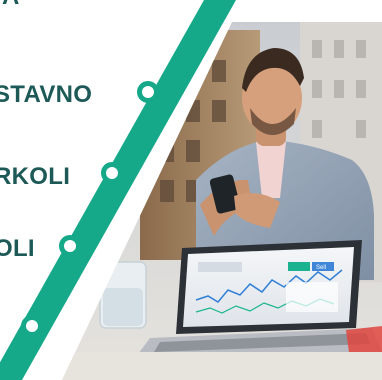 The height and width of the screenshot is (380, 382). Describe the element at coordinates (10, 5) in the screenshot. I see `heading-fragment: A` at that location.